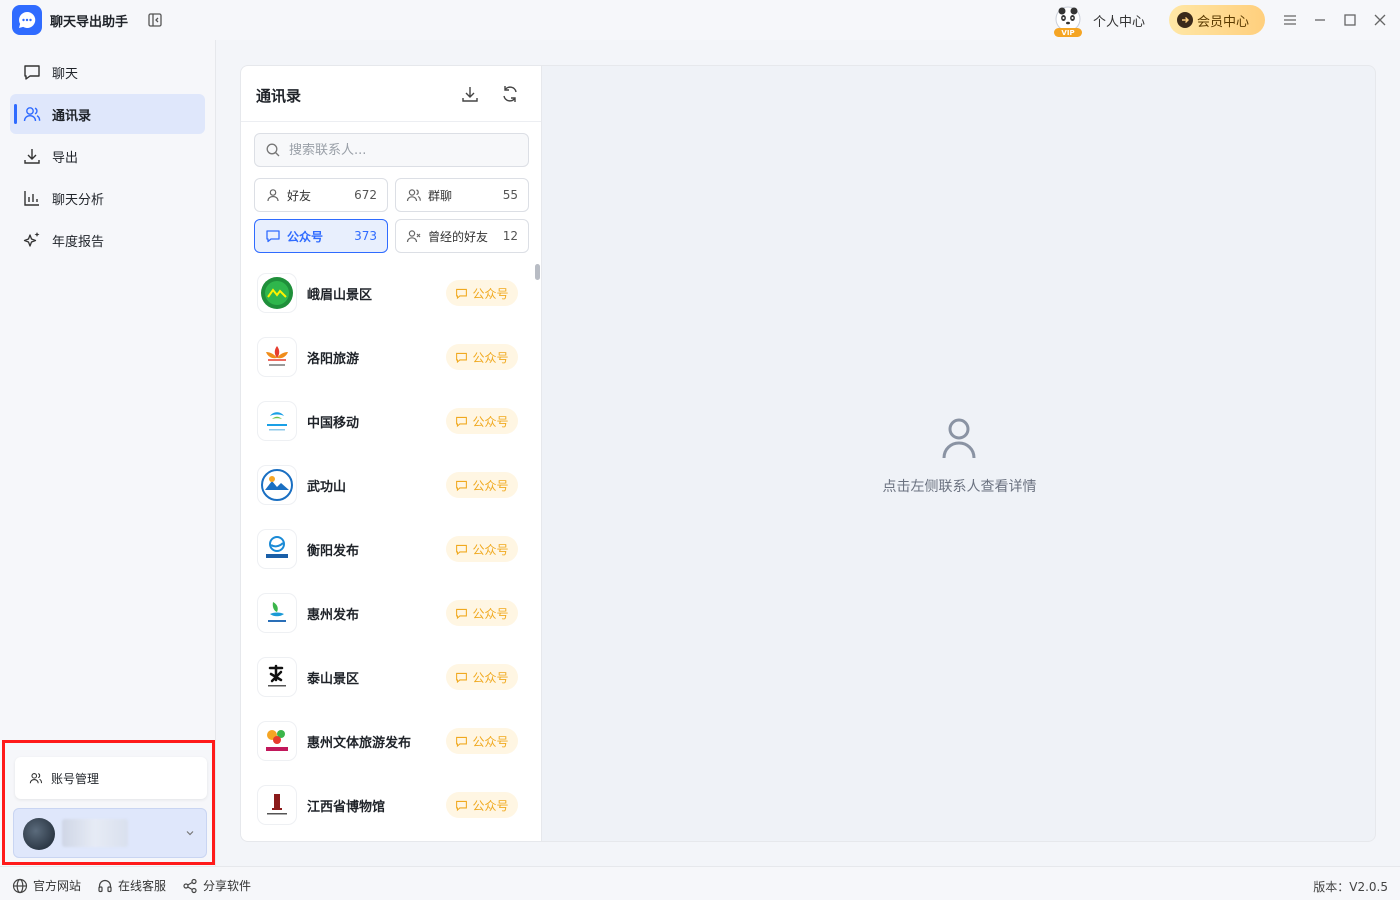  What do you see at coordinates (32, 114) in the screenshot?
I see `contacts-icon` at bounding box center [32, 114].